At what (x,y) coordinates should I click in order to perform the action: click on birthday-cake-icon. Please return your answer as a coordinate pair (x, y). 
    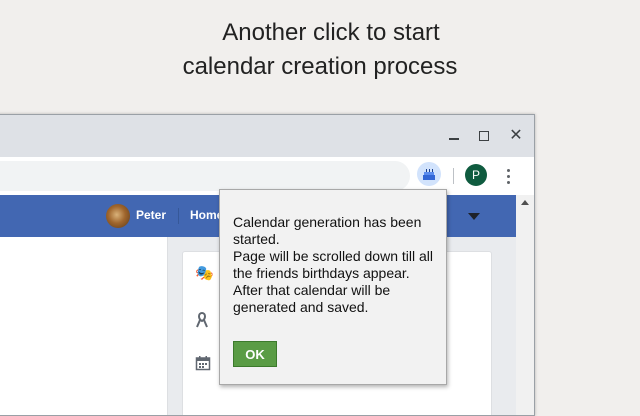
    Looking at the image, I should click on (429, 174).